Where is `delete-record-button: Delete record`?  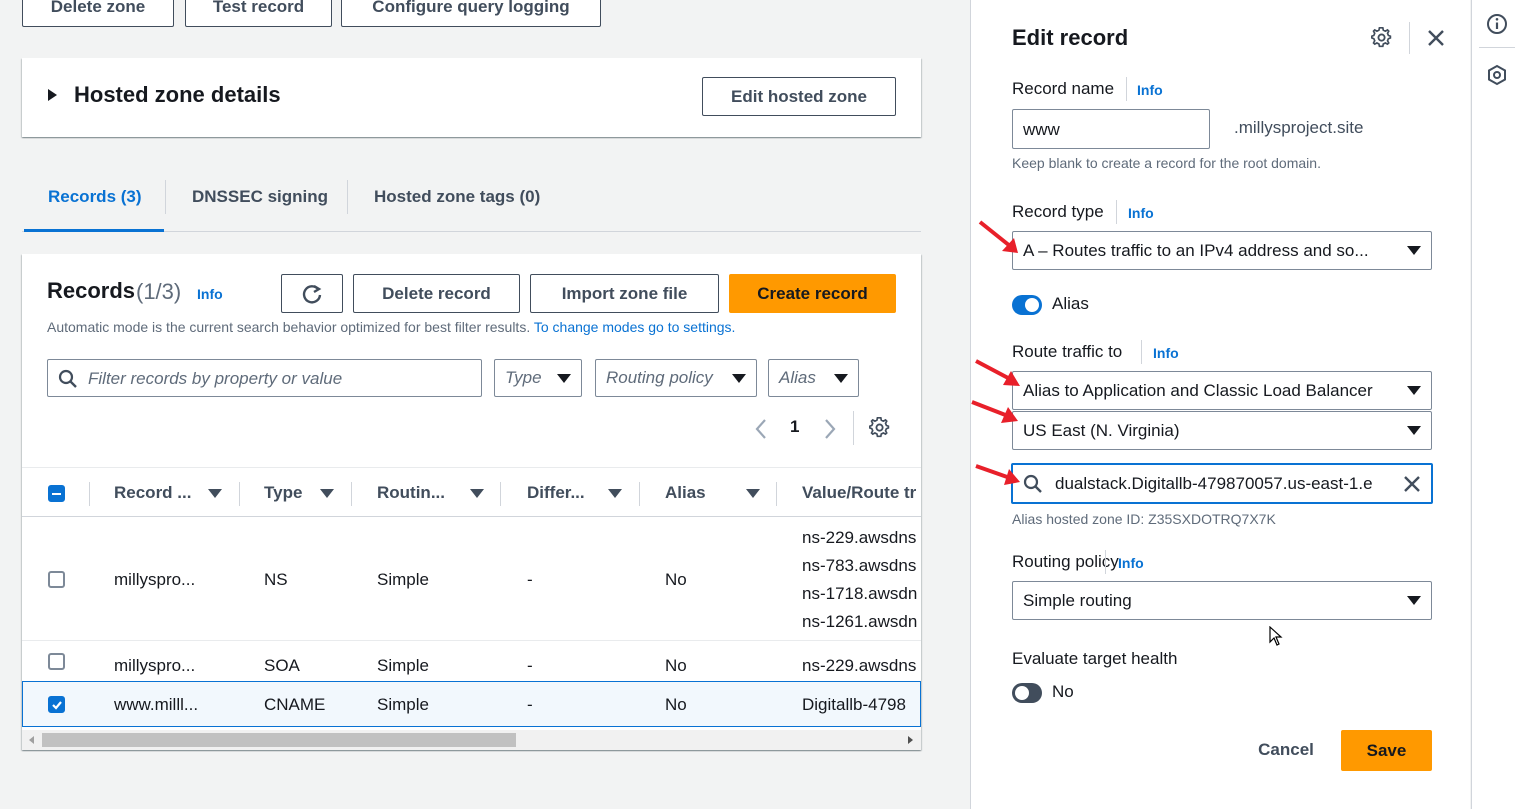 delete-record-button: Delete record is located at coordinates (436, 293).